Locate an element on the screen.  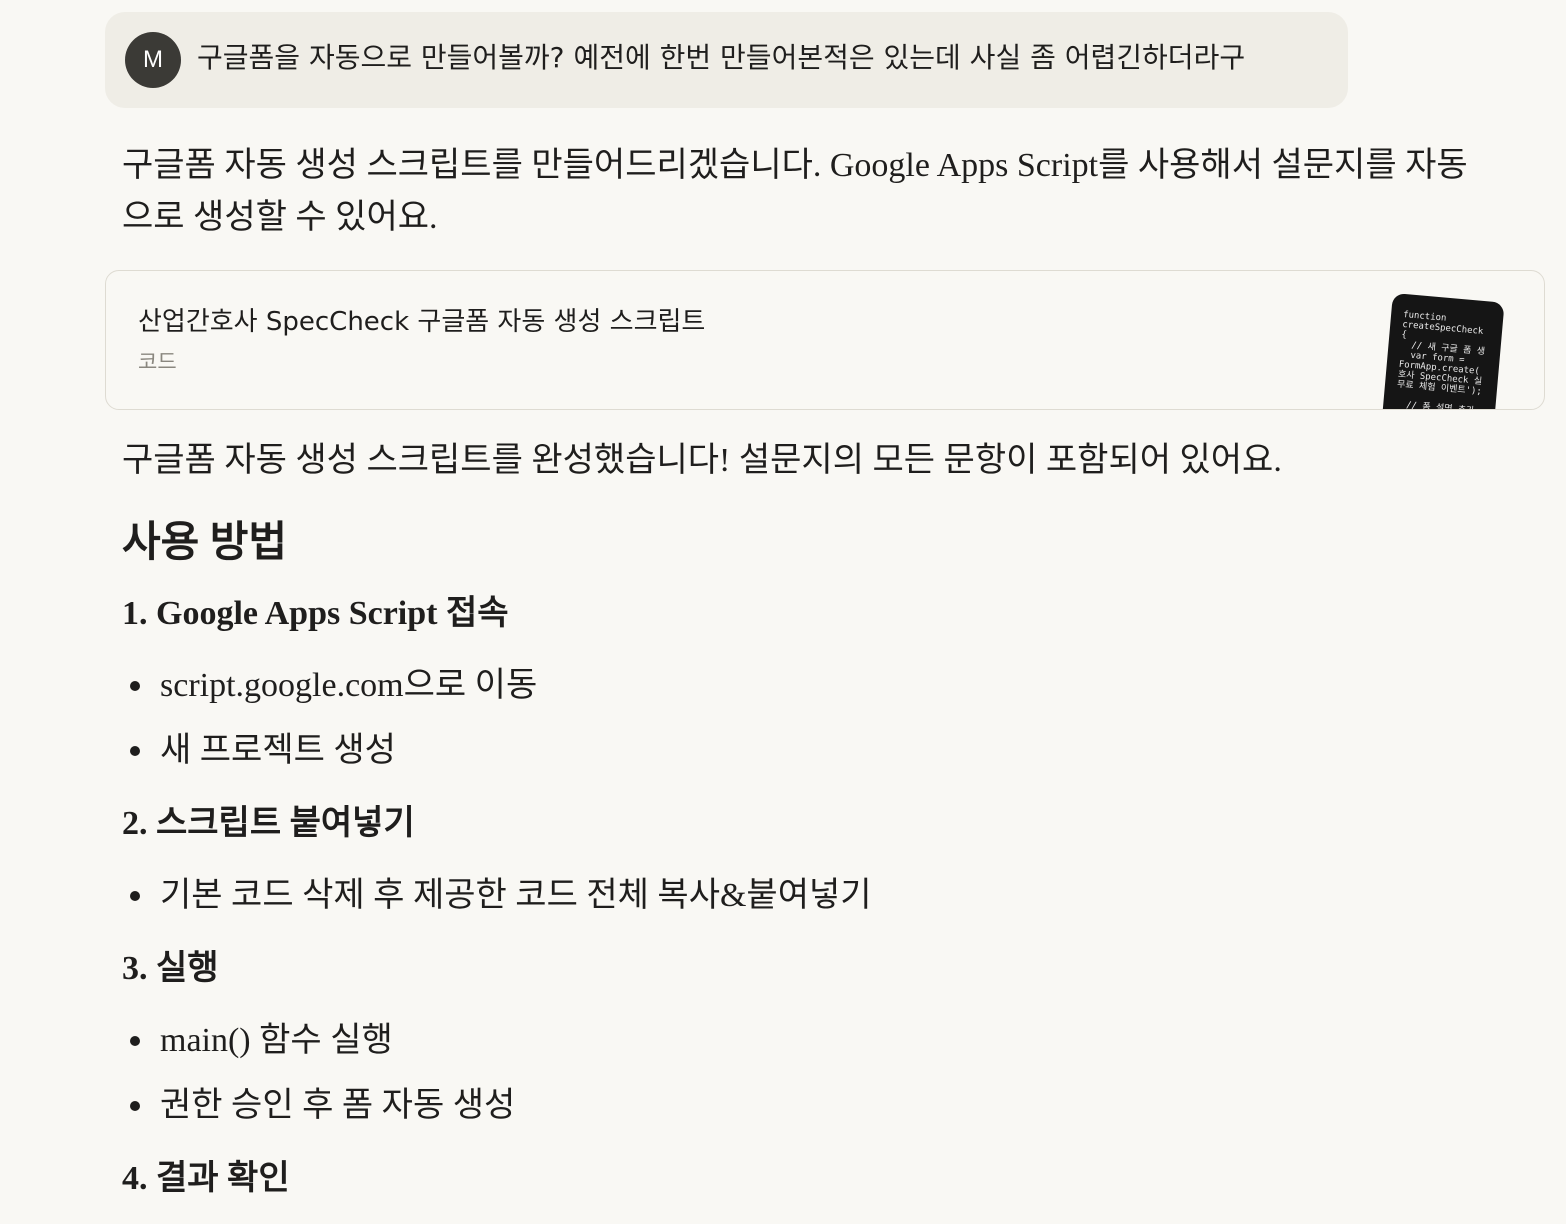
list-item: script.google.com으로 이동 is located at coordinates (333, 686).